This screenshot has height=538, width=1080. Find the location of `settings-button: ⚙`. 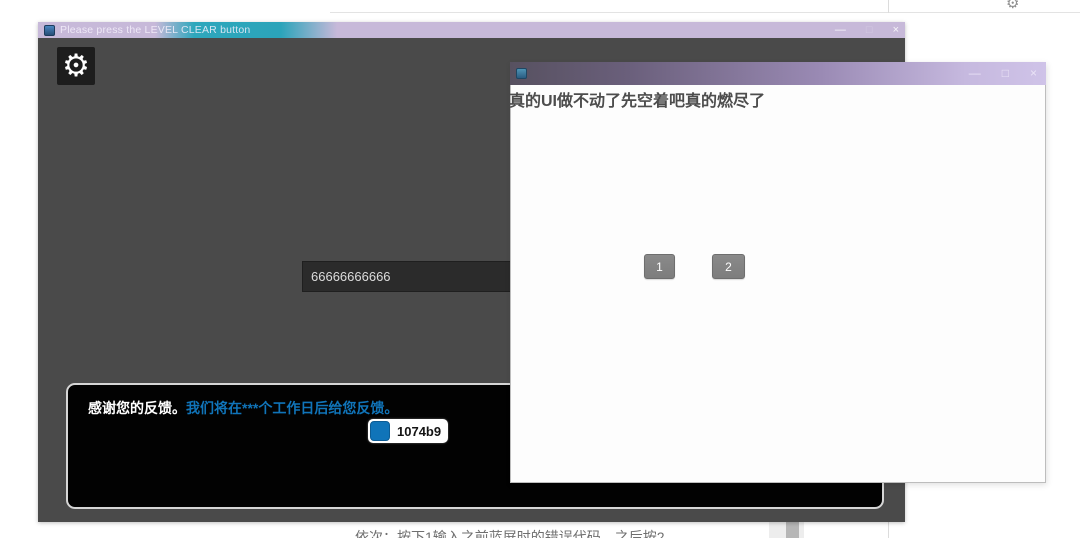

settings-button: ⚙ is located at coordinates (76, 66).